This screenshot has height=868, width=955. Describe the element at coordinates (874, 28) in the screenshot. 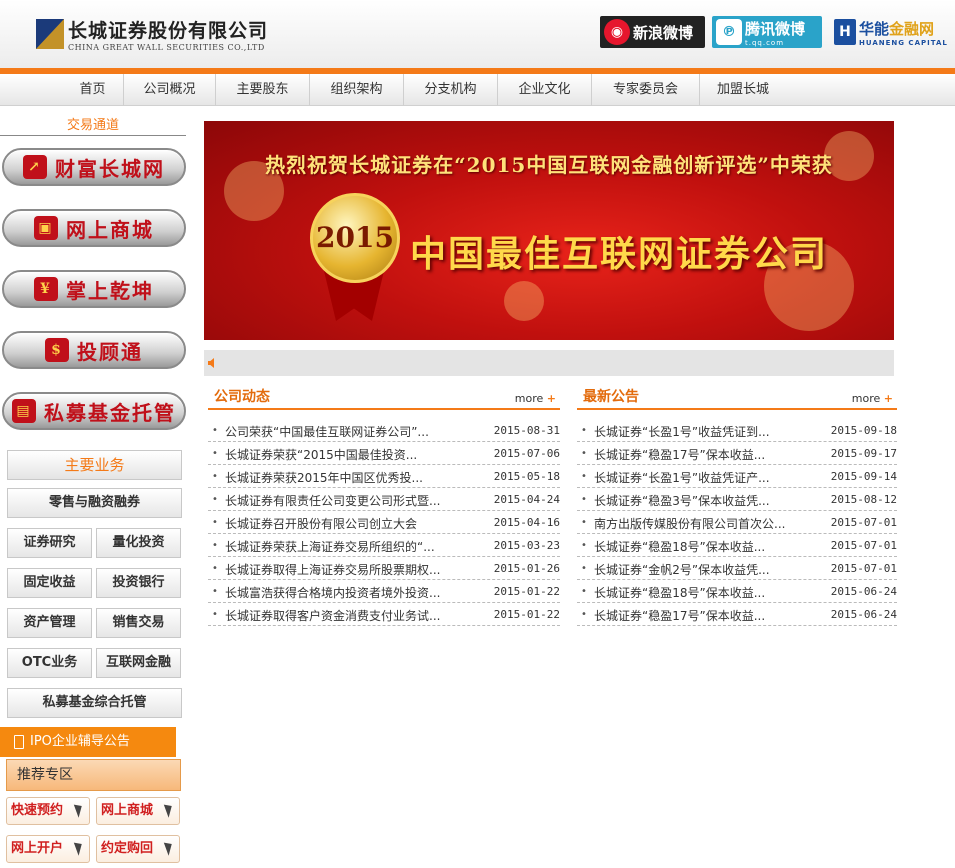

I see `huaneng-label-a: 华能` at that location.